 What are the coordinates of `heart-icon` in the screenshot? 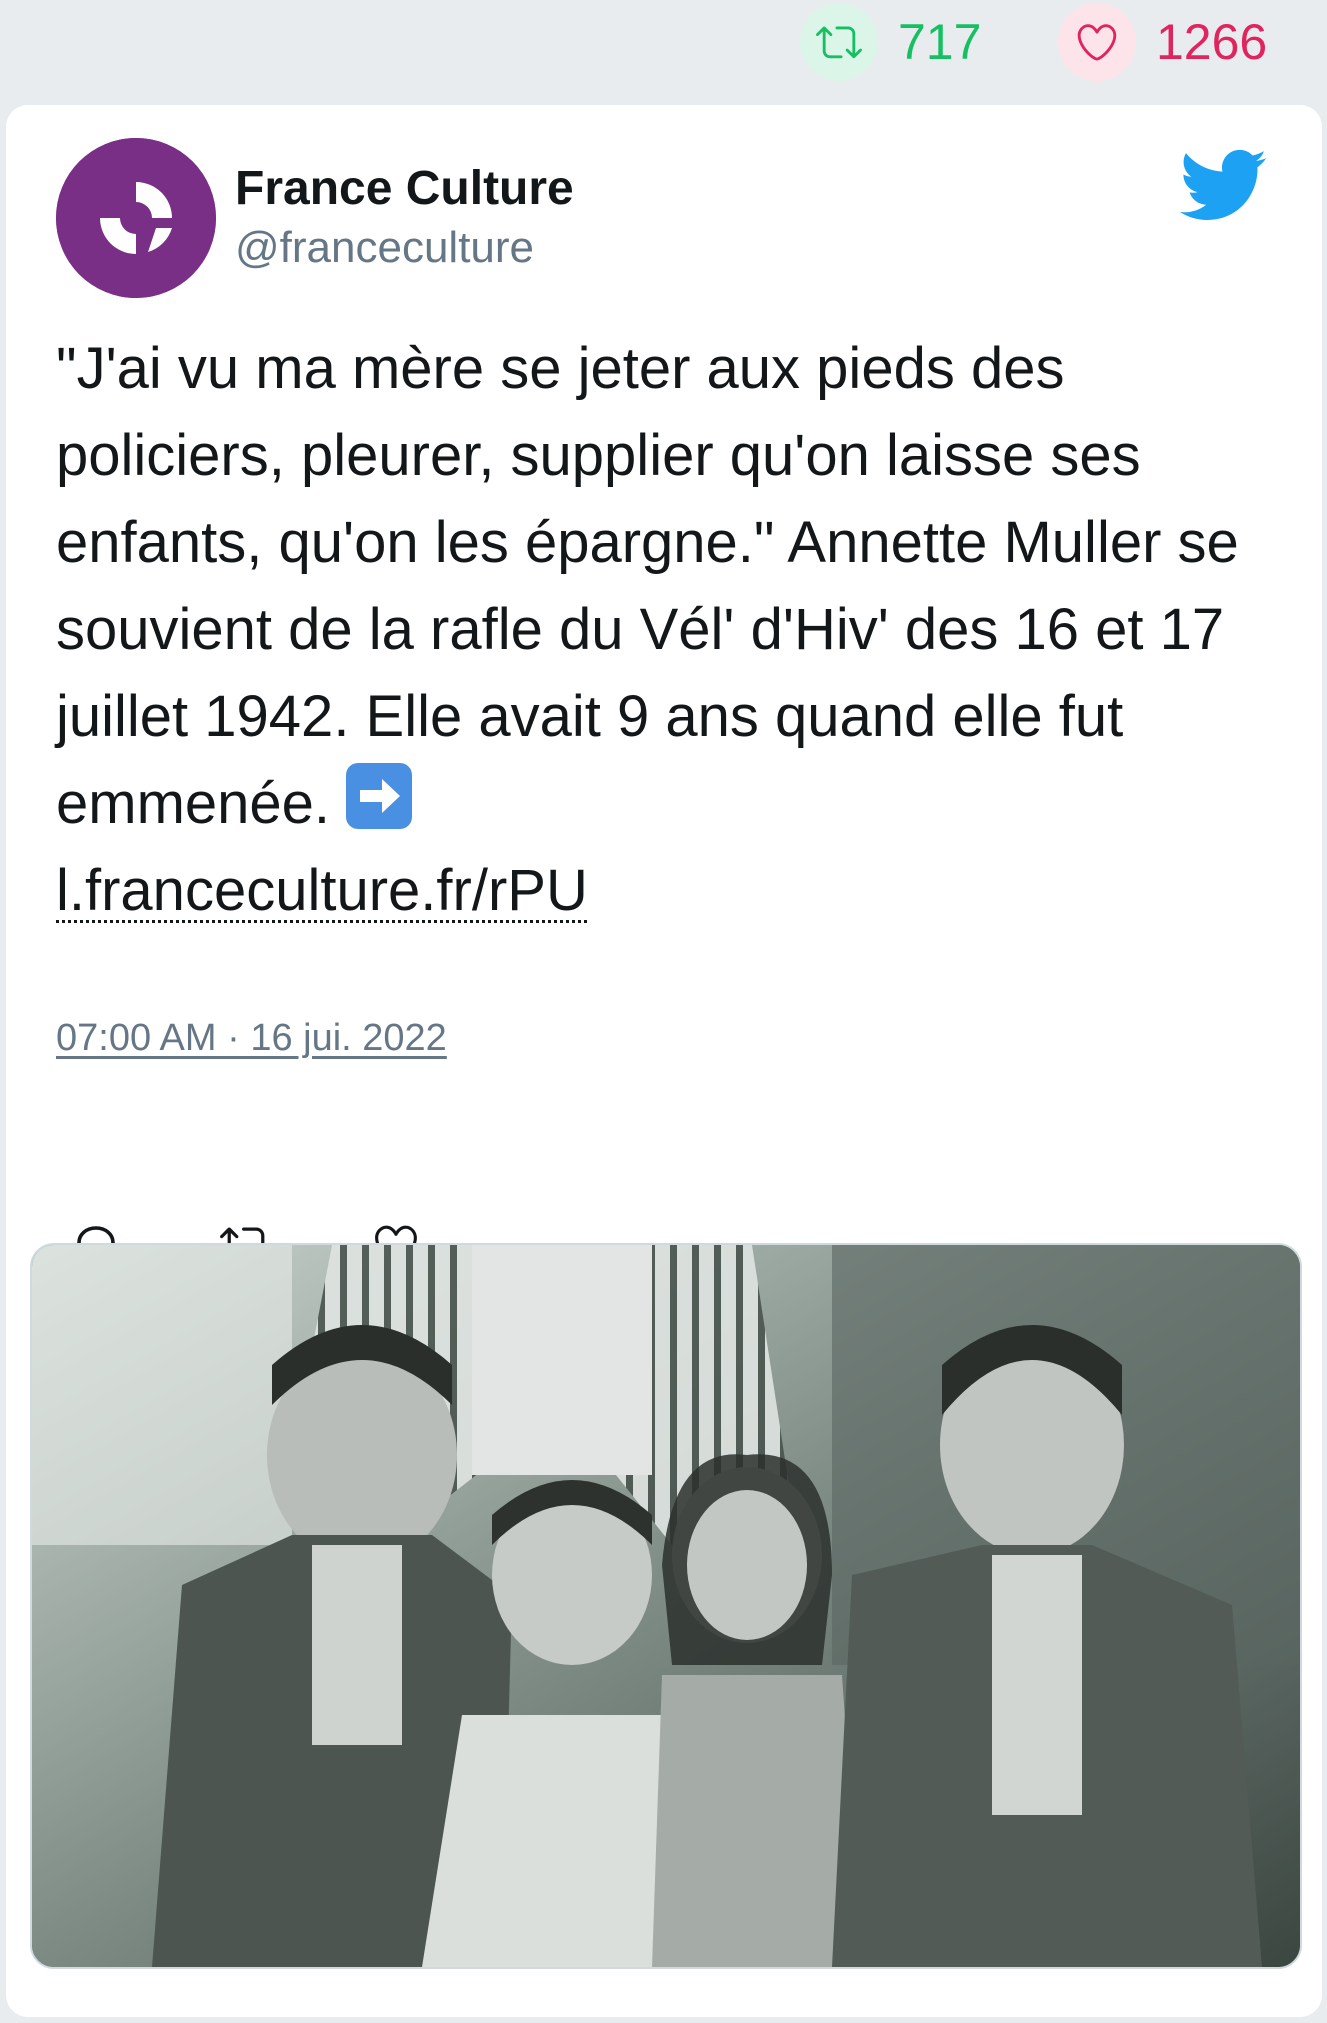 It's located at (1097, 42).